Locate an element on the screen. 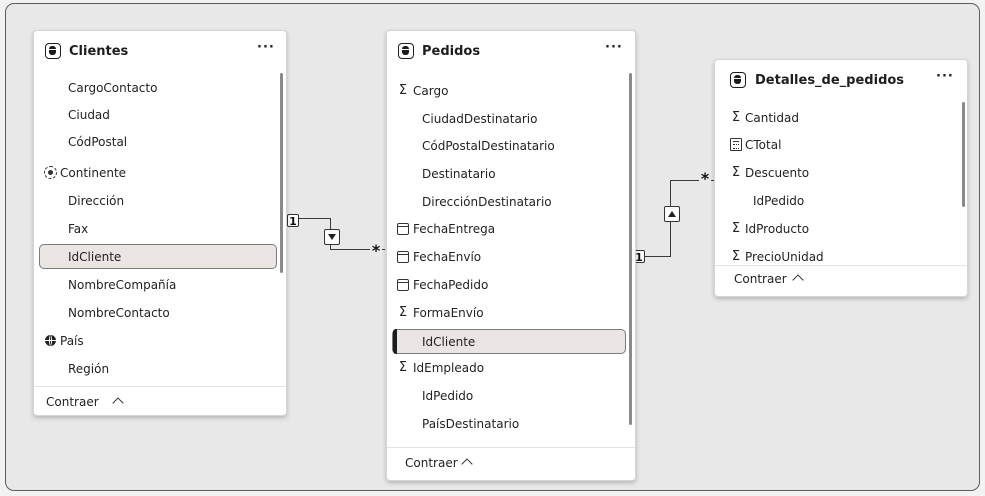 Image resolution: width=985 pixels, height=496 pixels. field-row: PaísDestinatario is located at coordinates (508, 424).